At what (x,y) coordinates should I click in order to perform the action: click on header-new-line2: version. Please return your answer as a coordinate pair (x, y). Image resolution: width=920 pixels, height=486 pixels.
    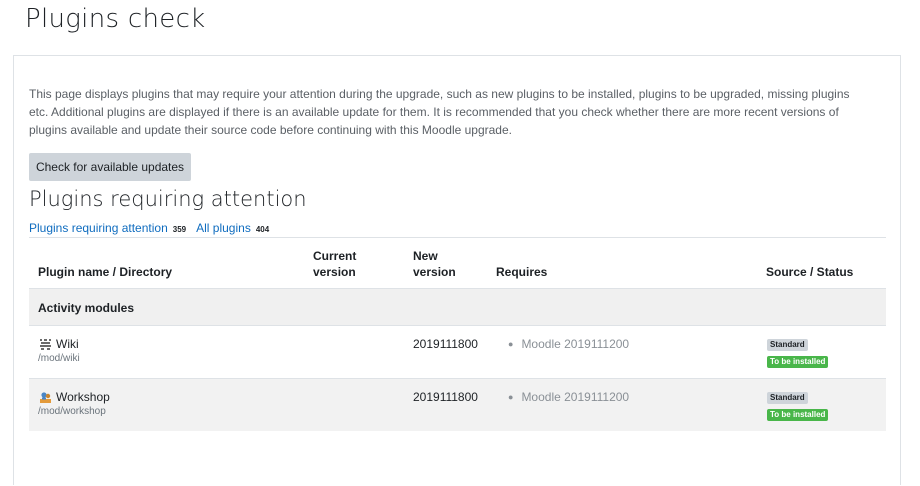
    Looking at the image, I should click on (434, 272).